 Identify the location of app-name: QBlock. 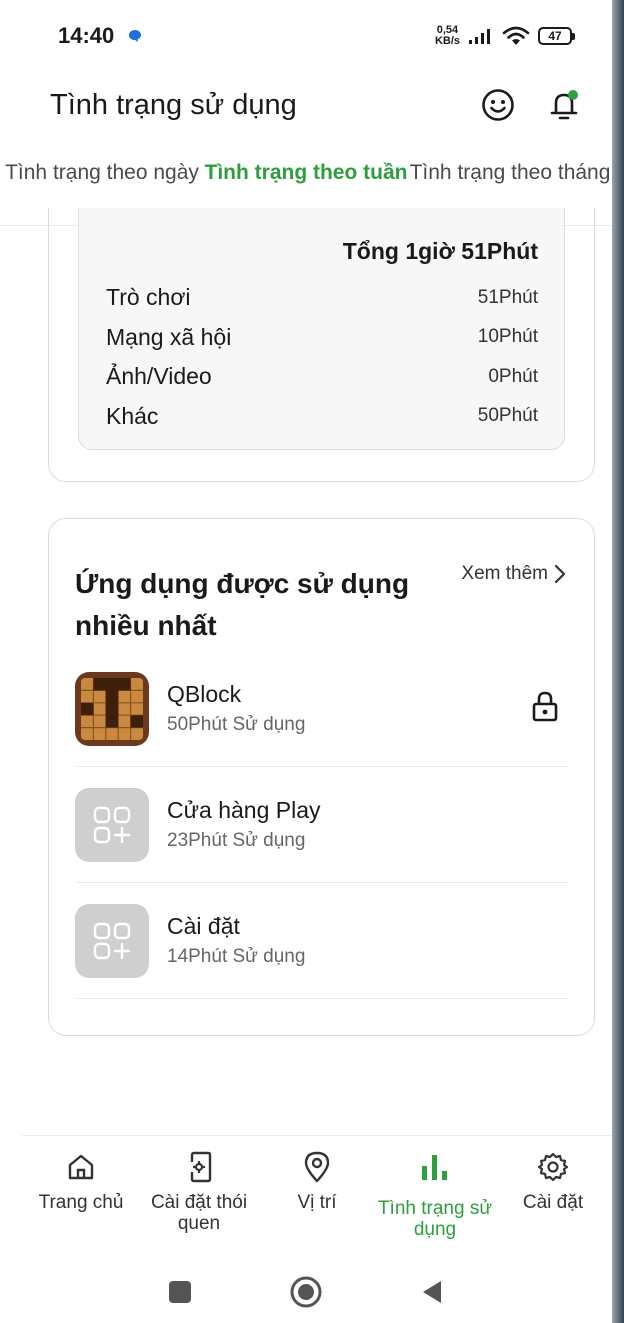
(204, 694).